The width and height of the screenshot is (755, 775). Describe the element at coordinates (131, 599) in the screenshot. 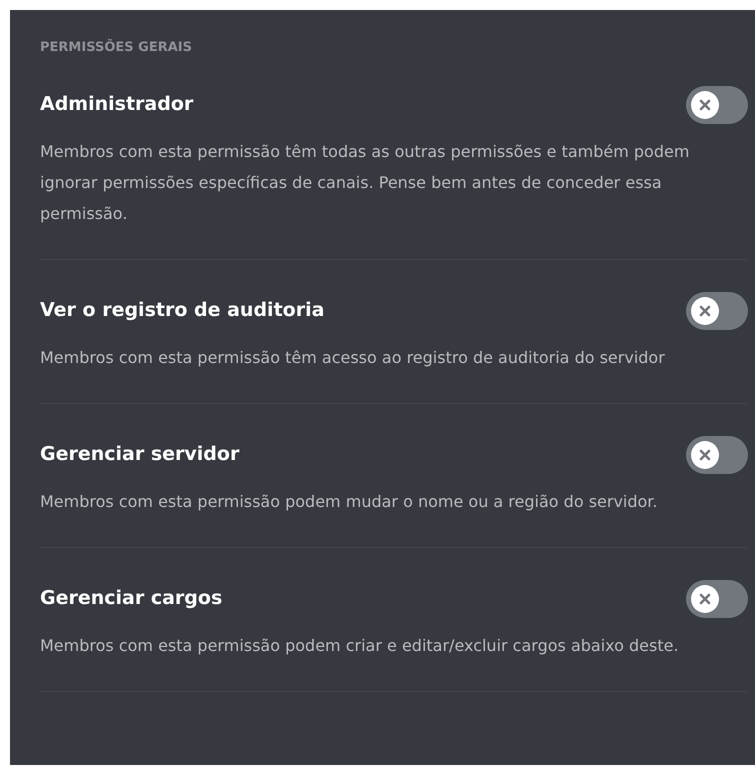

I see `permission-title: Gerenciar cargos` at that location.